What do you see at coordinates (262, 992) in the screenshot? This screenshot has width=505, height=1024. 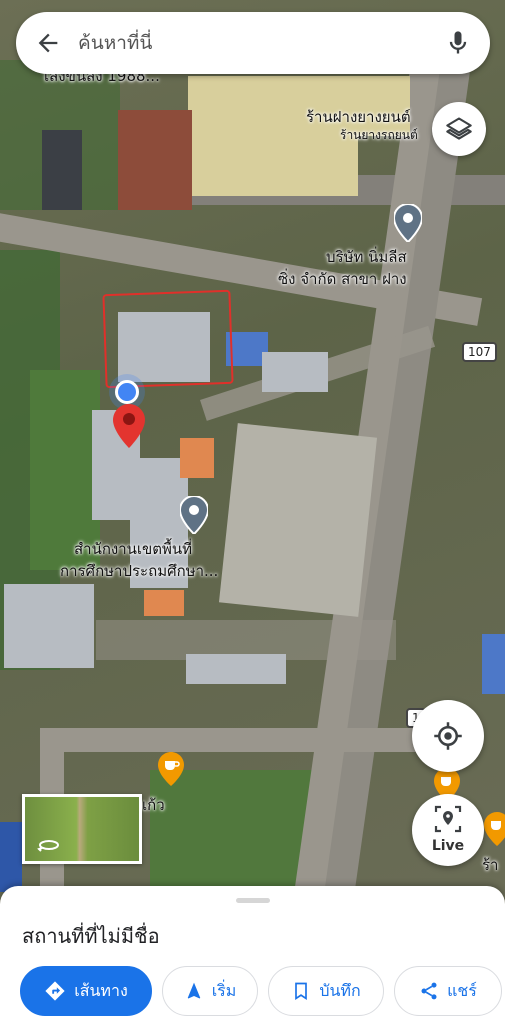 I see `action-chips: เส้นทาง เริ่ม บันทึก แชร์` at bounding box center [262, 992].